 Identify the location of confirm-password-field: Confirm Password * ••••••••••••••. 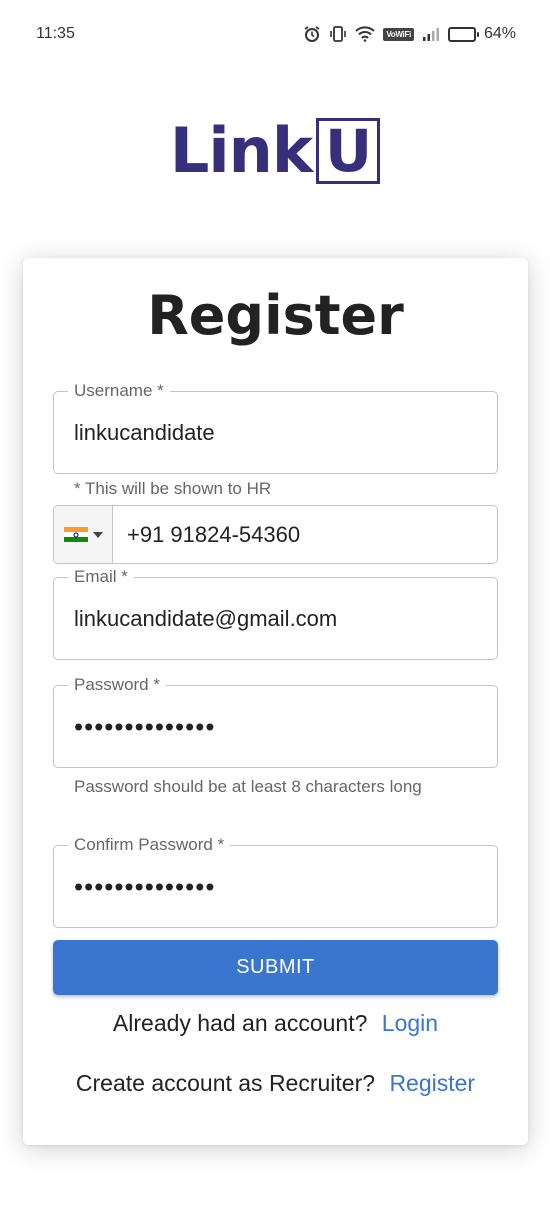
(275, 881).